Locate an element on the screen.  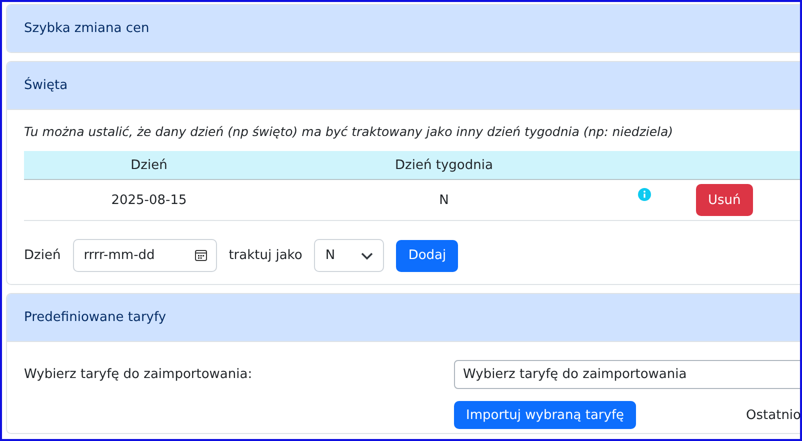
section-header: Święta is located at coordinates (403, 86).